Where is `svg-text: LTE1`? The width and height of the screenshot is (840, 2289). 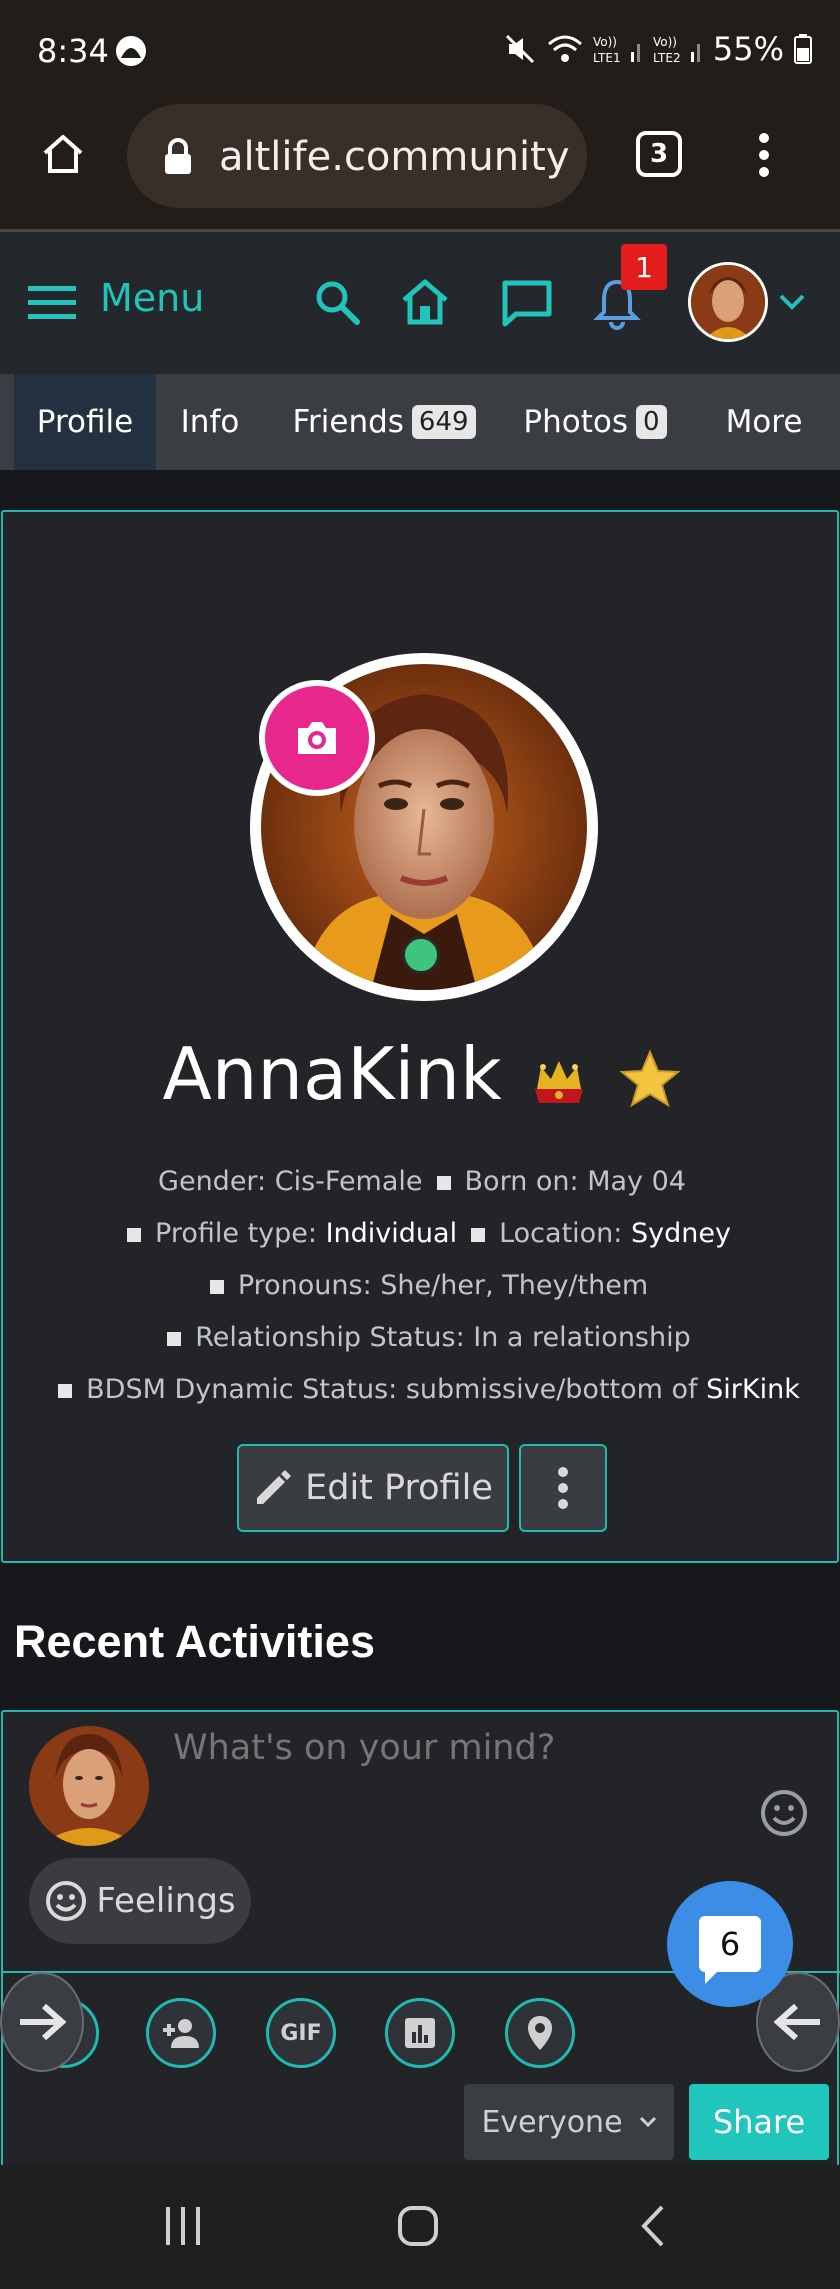
svg-text: LTE1 is located at coordinates (607, 58).